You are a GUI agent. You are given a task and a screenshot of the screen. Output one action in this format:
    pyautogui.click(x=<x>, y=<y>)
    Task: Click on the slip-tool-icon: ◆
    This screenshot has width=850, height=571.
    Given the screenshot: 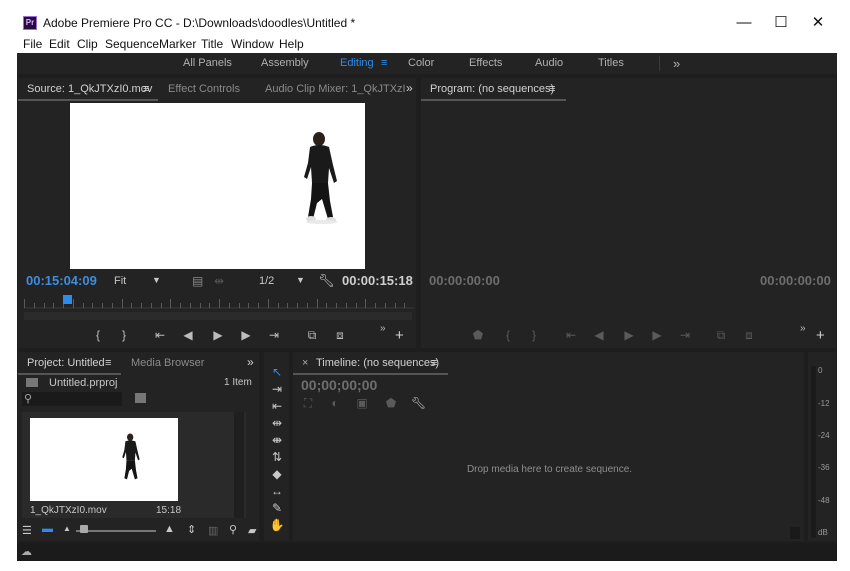 What is the action you would take?
    pyautogui.click(x=277, y=474)
    